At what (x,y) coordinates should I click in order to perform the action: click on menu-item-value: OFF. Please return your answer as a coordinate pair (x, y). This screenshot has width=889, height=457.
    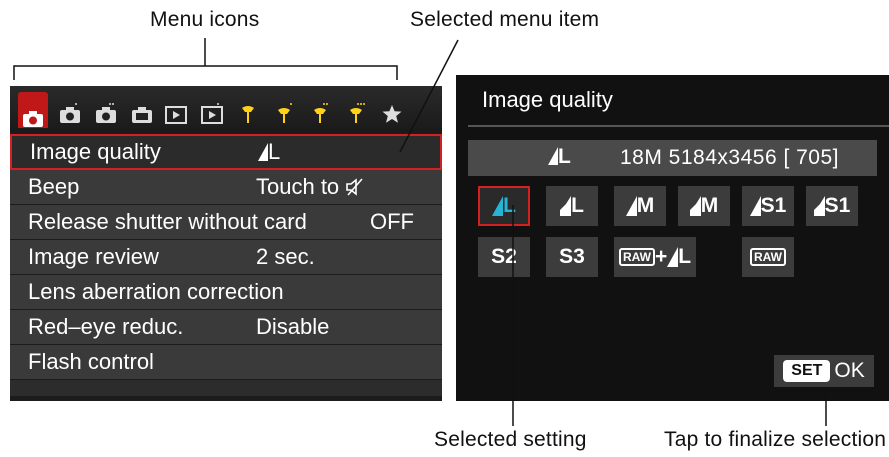
    Looking at the image, I should click on (392, 221).